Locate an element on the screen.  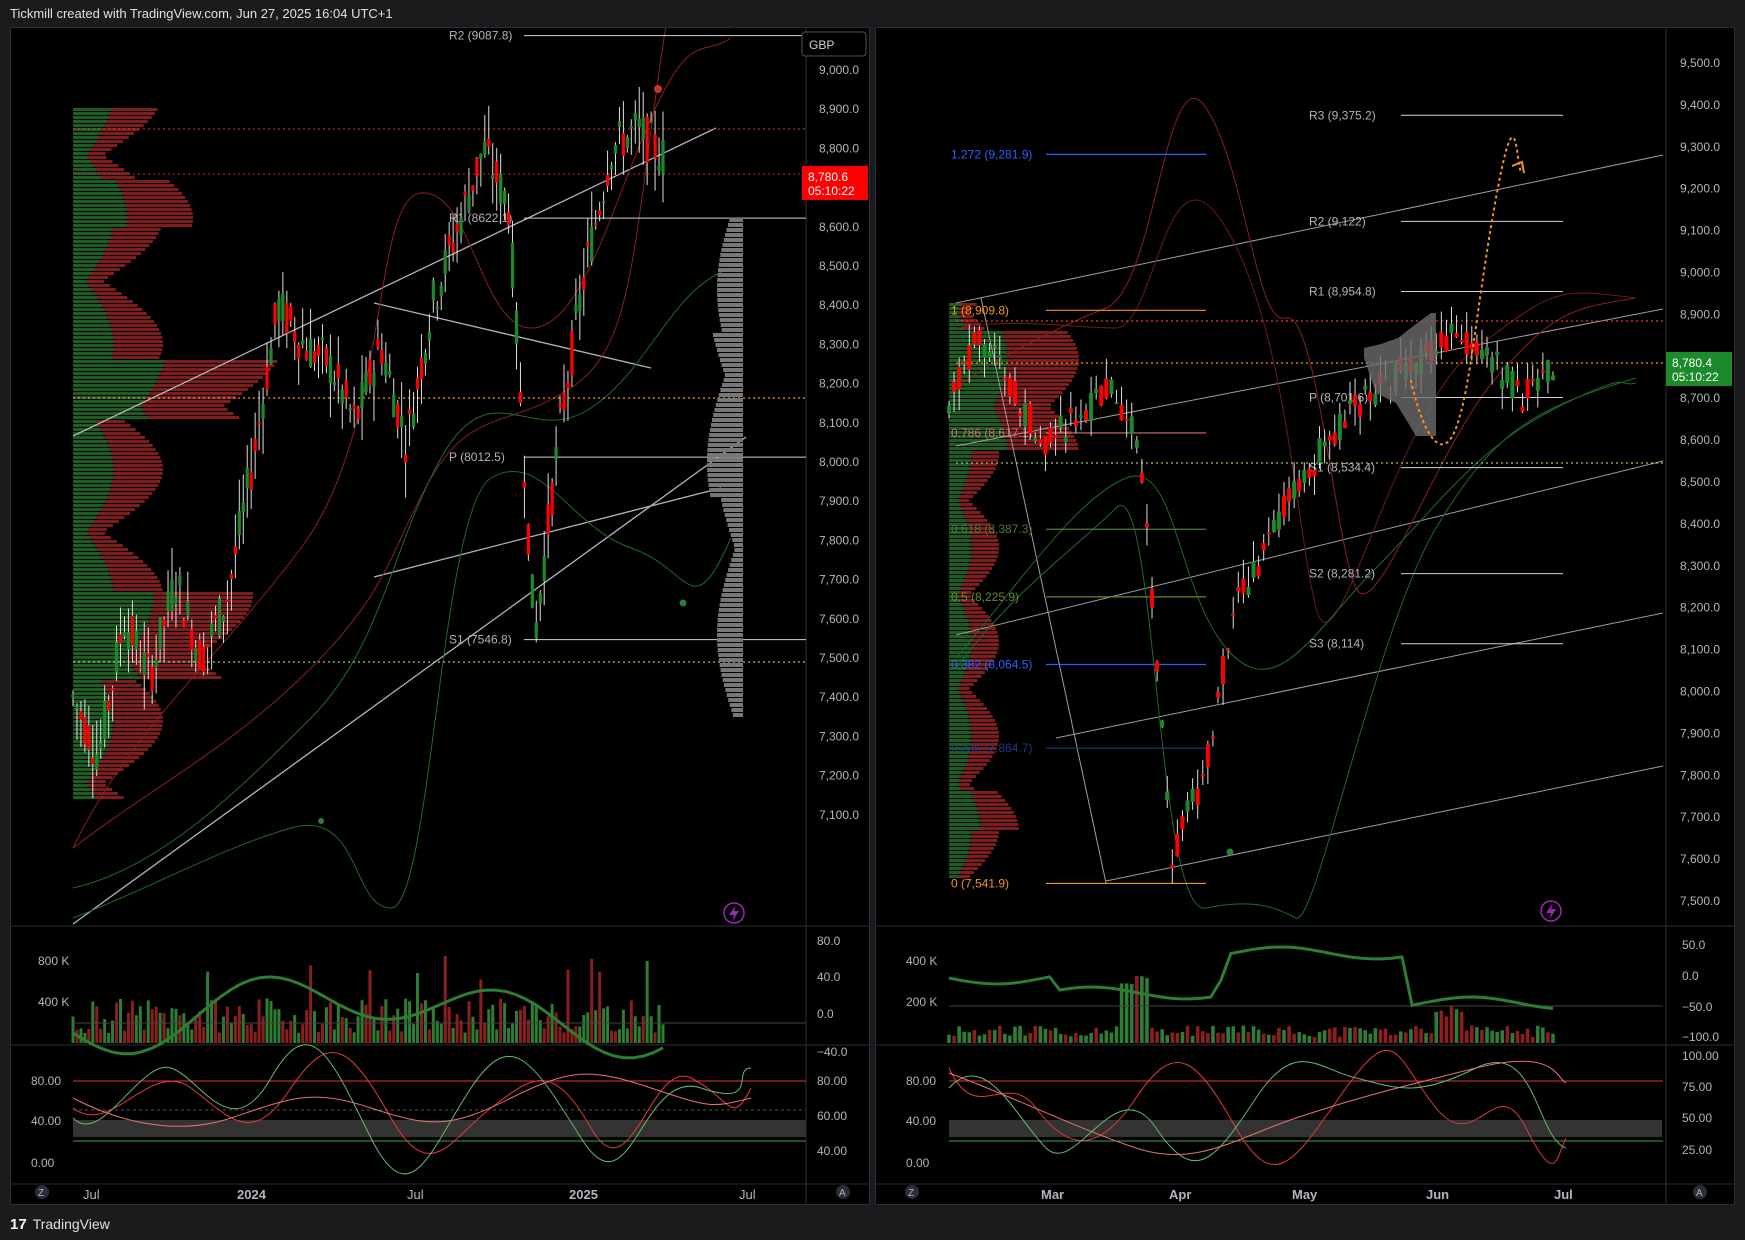
price-tick: 7,200.0 is located at coordinates (839, 776).